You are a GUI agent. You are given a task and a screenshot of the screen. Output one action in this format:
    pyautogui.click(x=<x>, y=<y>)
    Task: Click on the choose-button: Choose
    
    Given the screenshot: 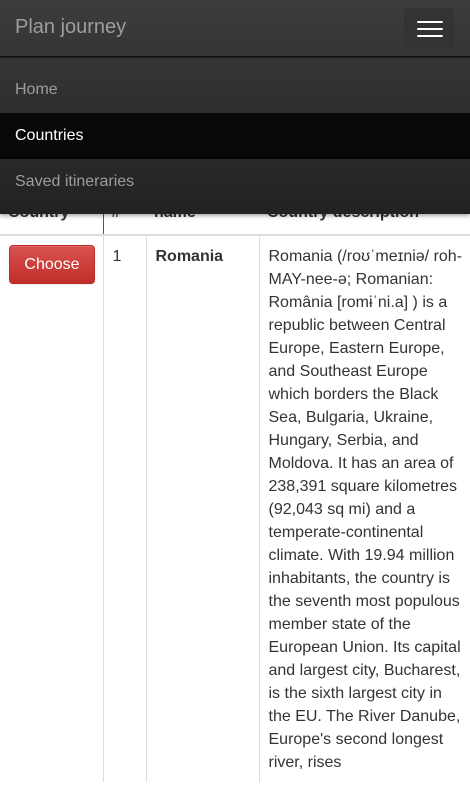 What is the action you would take?
    pyautogui.click(x=52, y=264)
    